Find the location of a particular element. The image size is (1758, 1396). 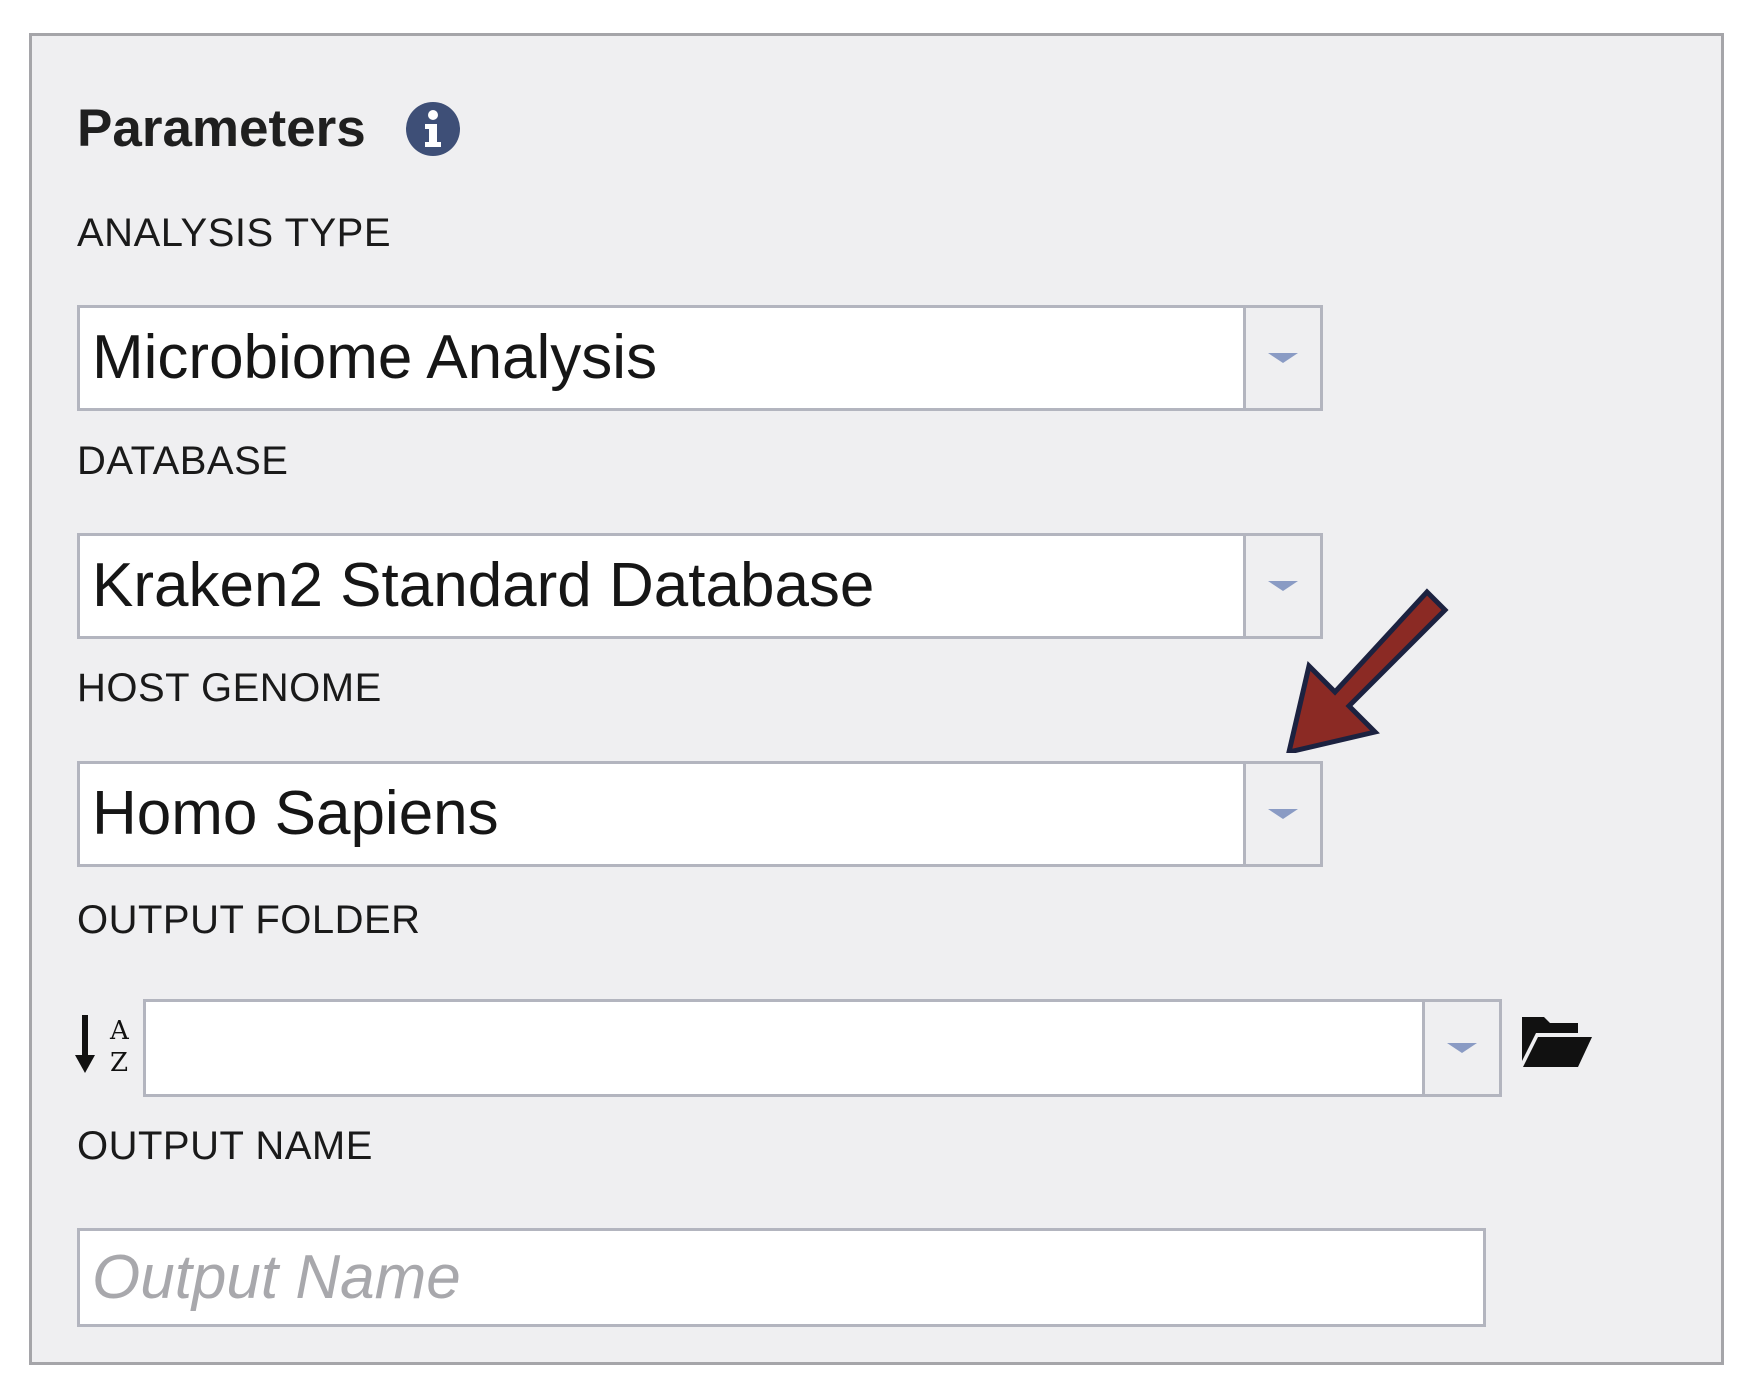

host-genome-dropdown-button is located at coordinates (1281, 814).